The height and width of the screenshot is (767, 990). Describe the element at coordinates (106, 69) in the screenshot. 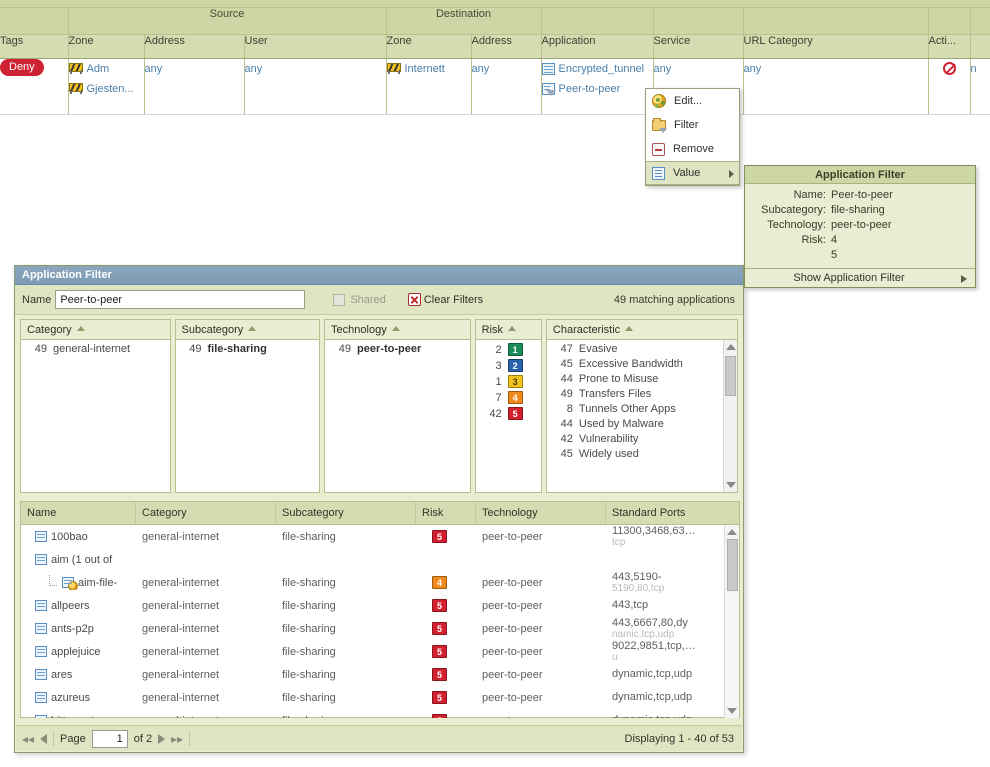

I see `src-zone-item: Adm` at that location.